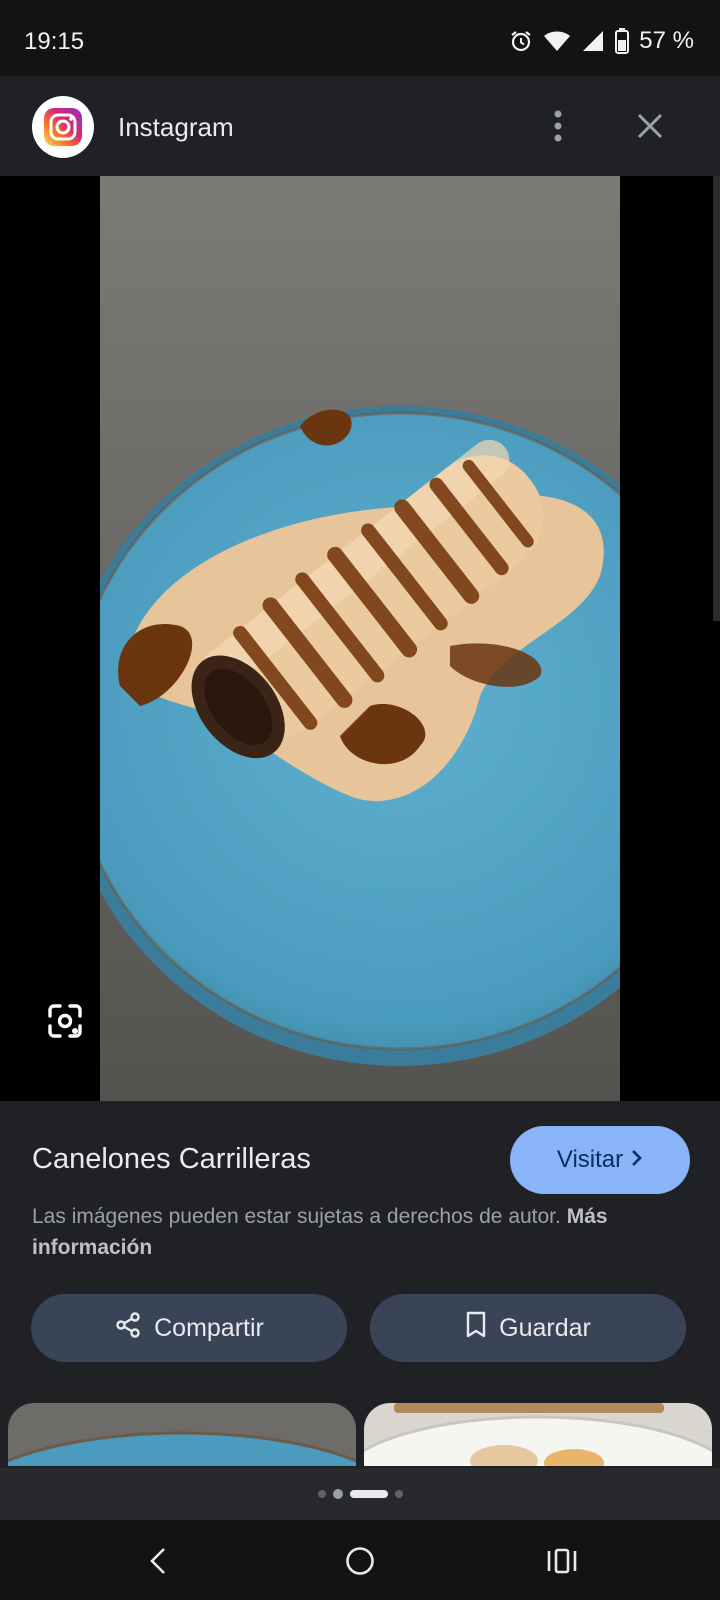  What do you see at coordinates (209, 1327) in the screenshot?
I see `share-label: Compartir` at bounding box center [209, 1327].